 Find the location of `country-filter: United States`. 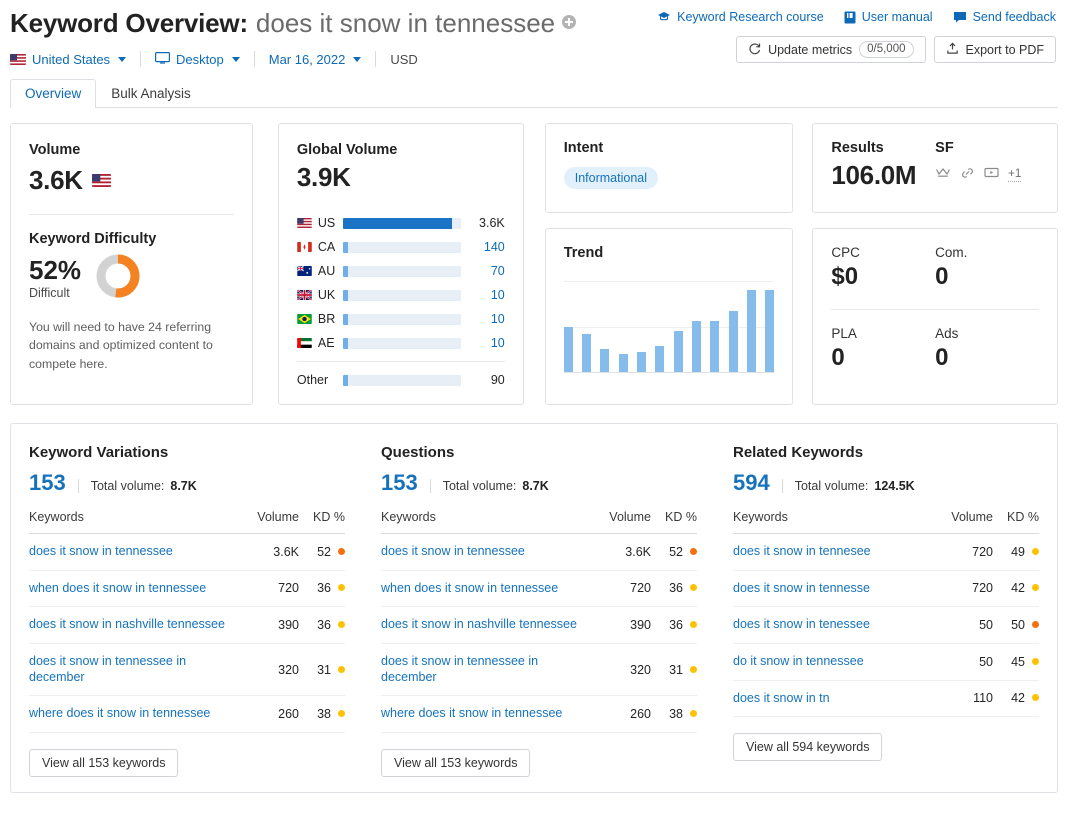

country-filter: United States is located at coordinates (75, 59).